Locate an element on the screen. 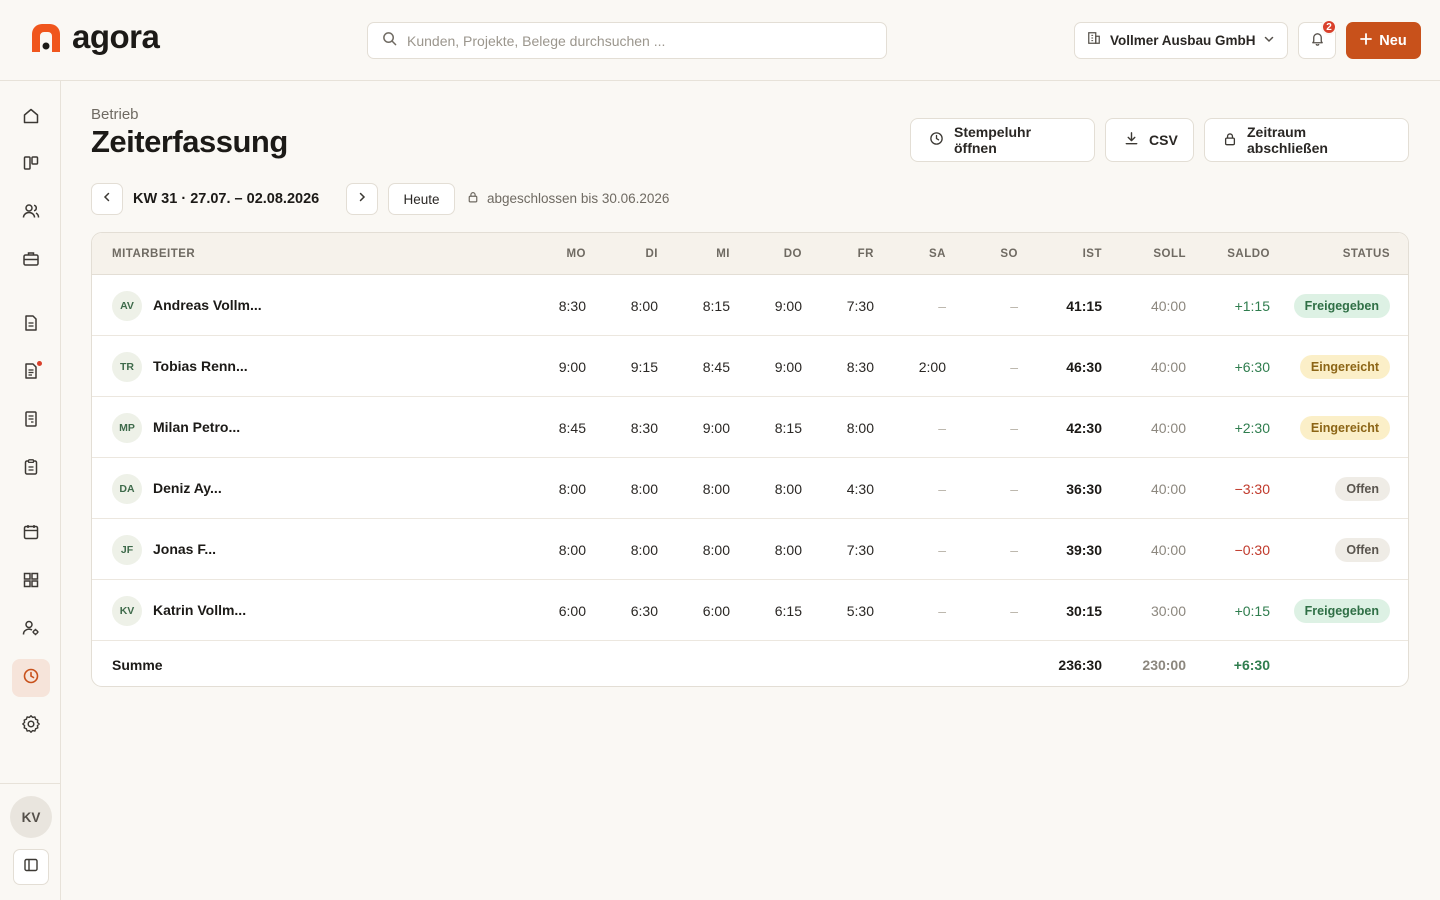 The height and width of the screenshot is (900, 1440). company-name: Vollmer Ausbau GmbH is located at coordinates (1183, 40).